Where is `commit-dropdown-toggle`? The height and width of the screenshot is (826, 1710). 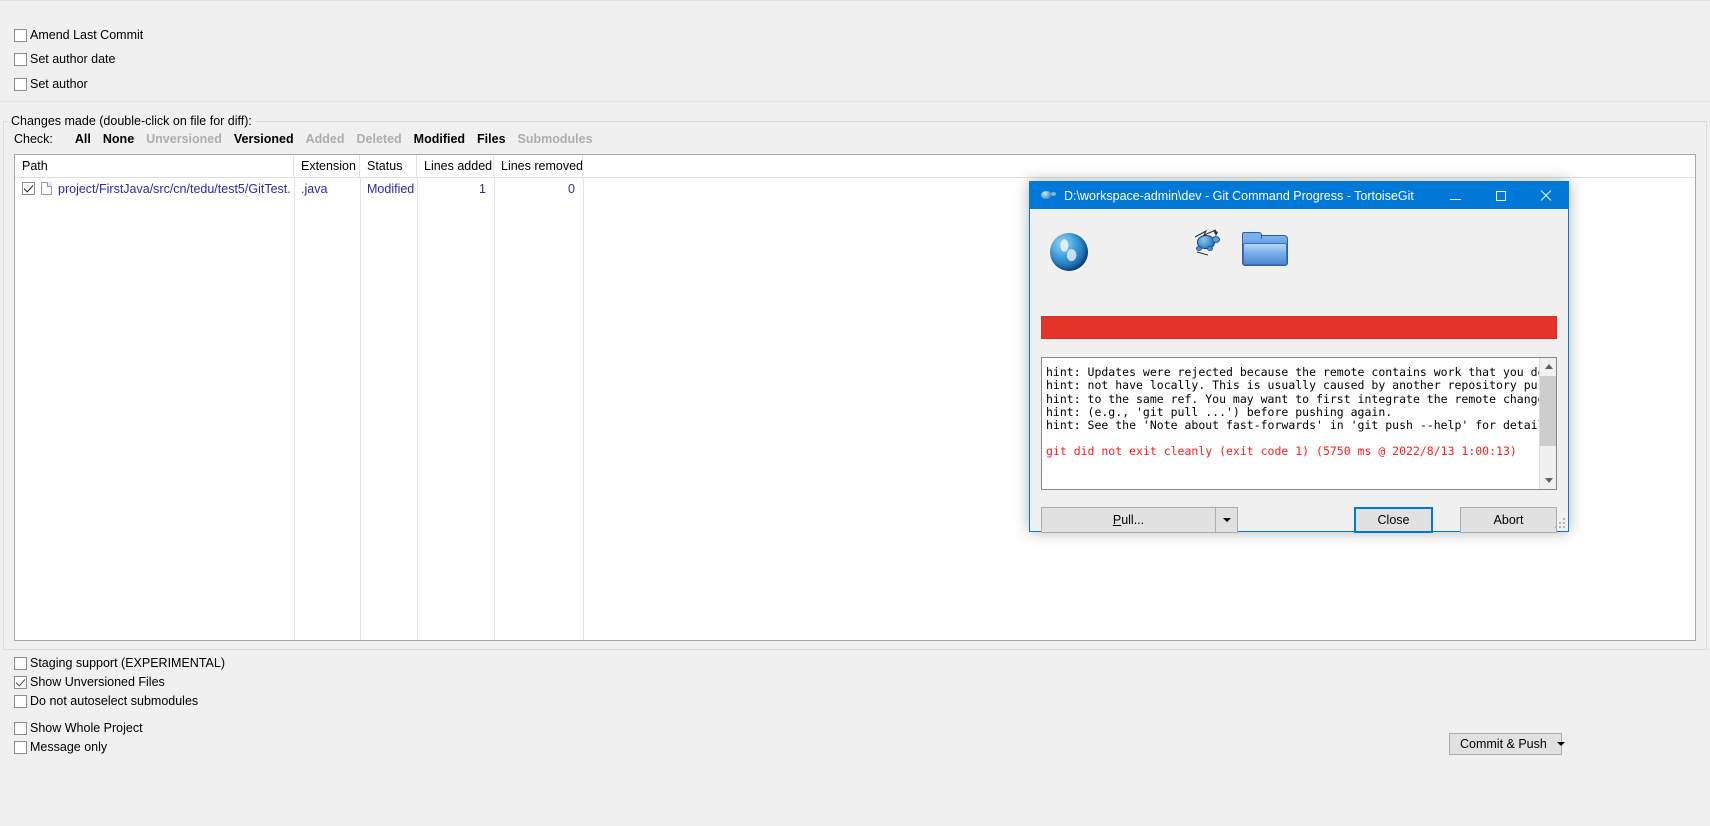
commit-dropdown-toggle is located at coordinates (1560, 744).